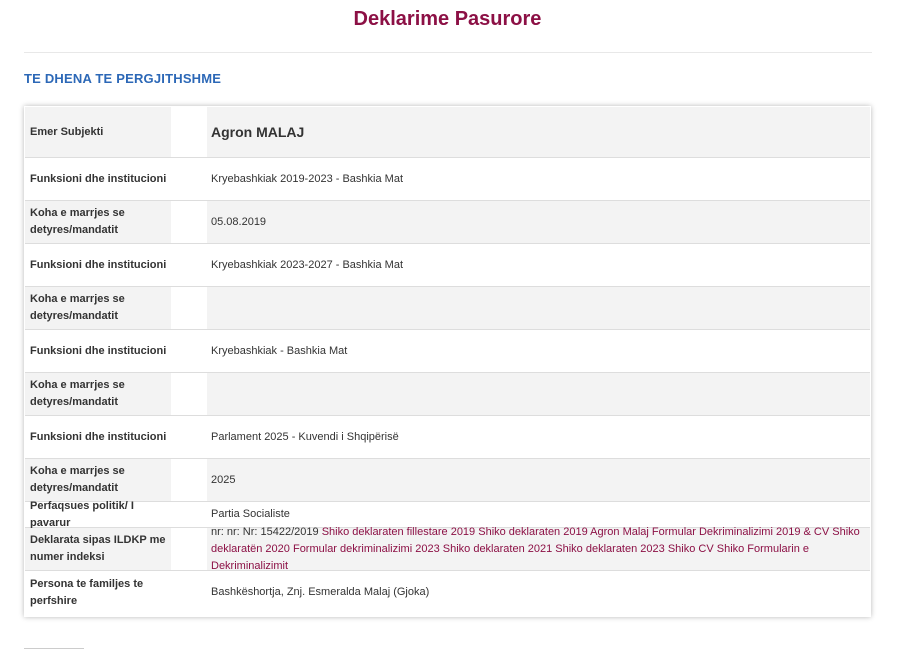  Describe the element at coordinates (67, 131) in the screenshot. I see `row-label: Emer Subjekti` at that location.